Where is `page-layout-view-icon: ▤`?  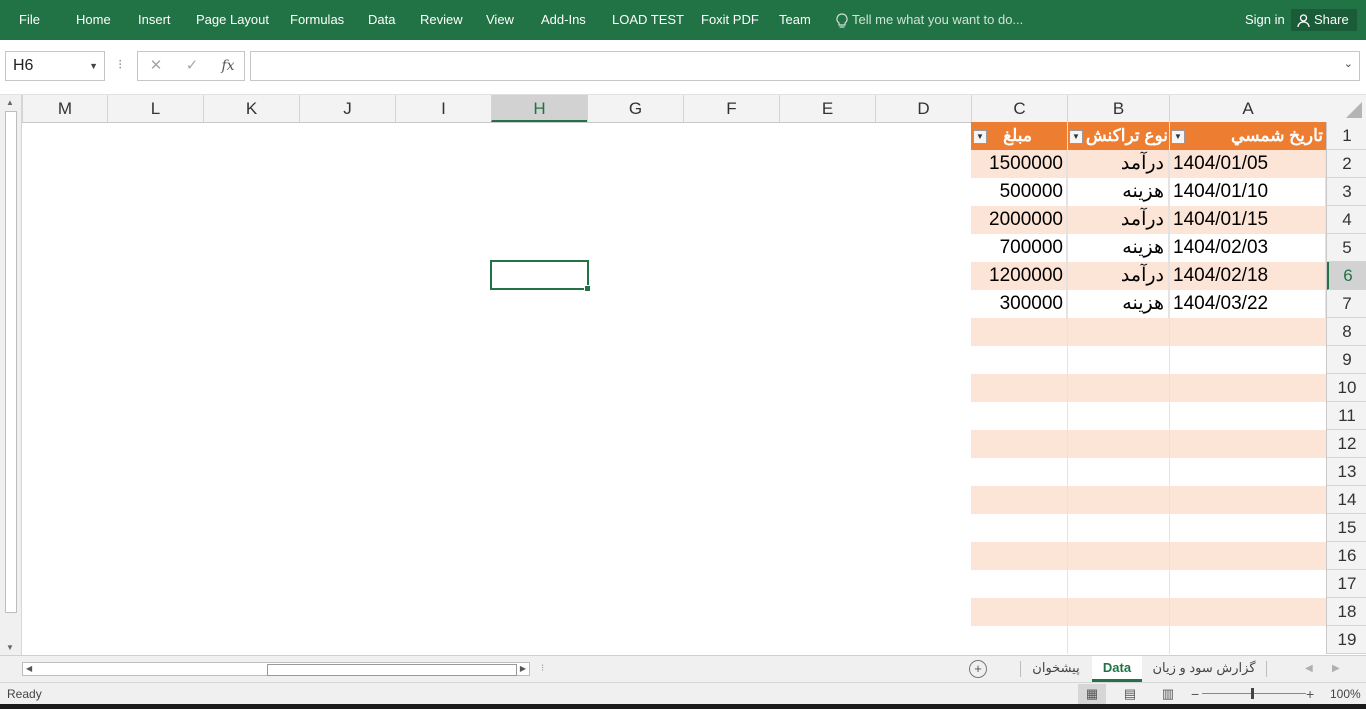 page-layout-view-icon: ▤ is located at coordinates (1130, 694).